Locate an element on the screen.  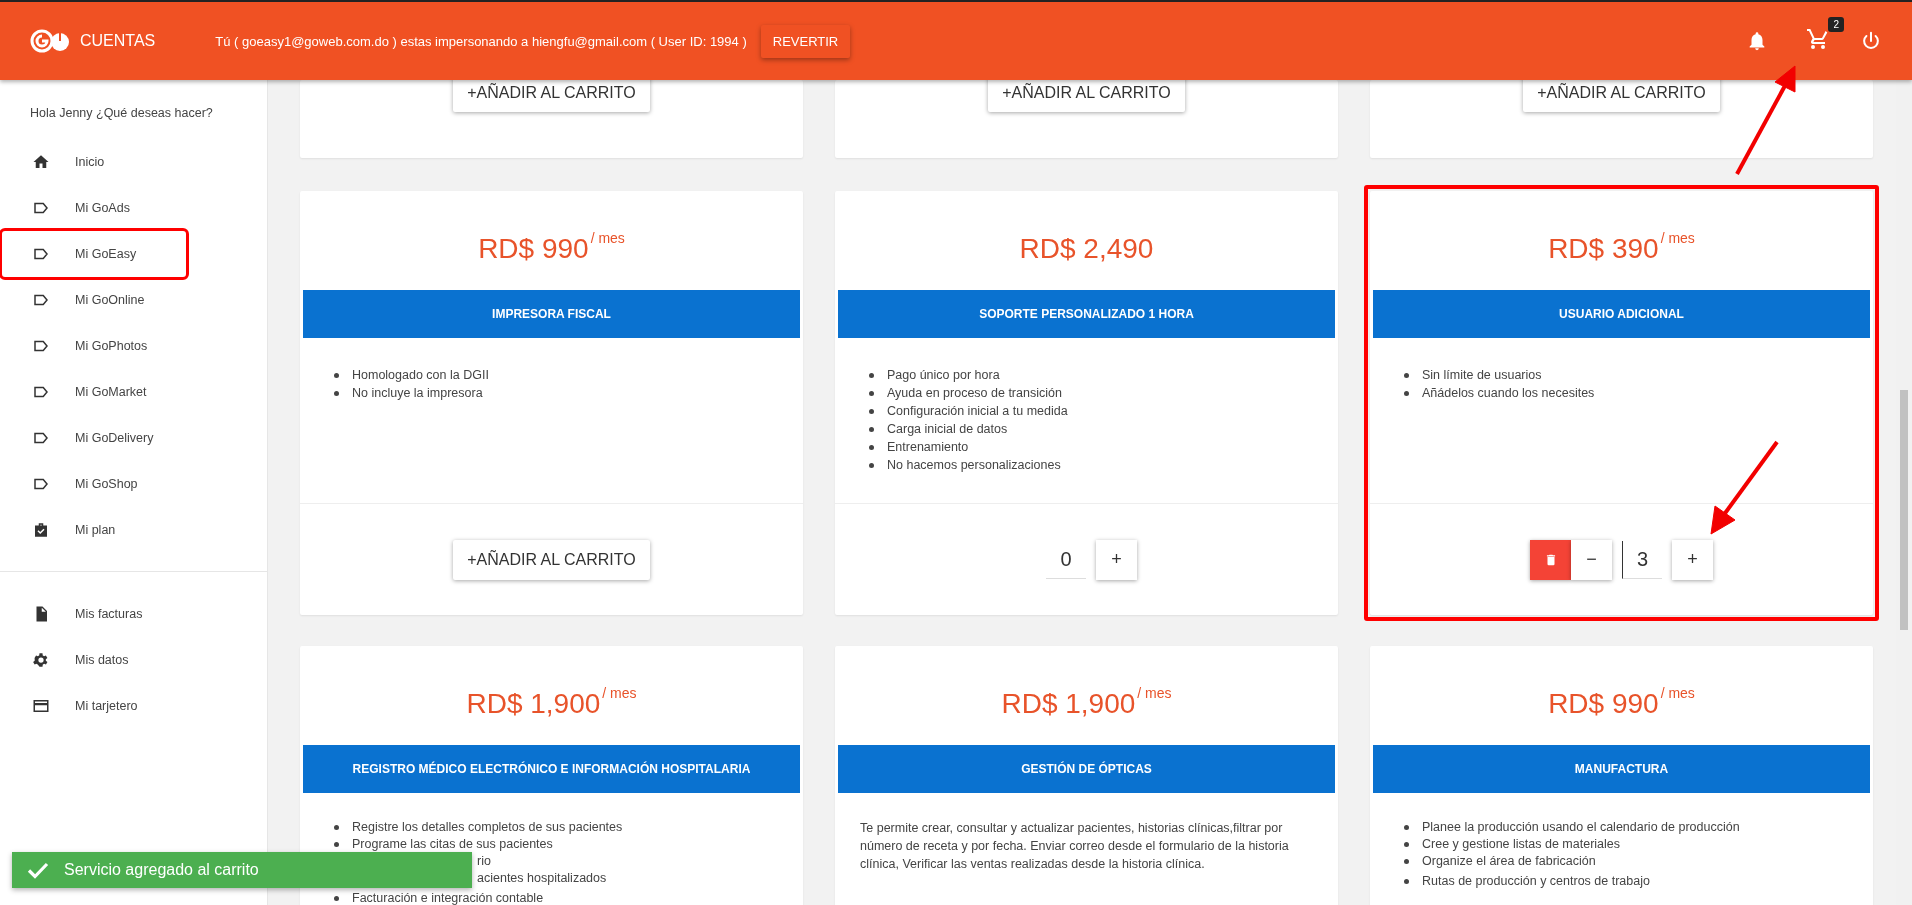
power-icon is located at coordinates (1871, 41).